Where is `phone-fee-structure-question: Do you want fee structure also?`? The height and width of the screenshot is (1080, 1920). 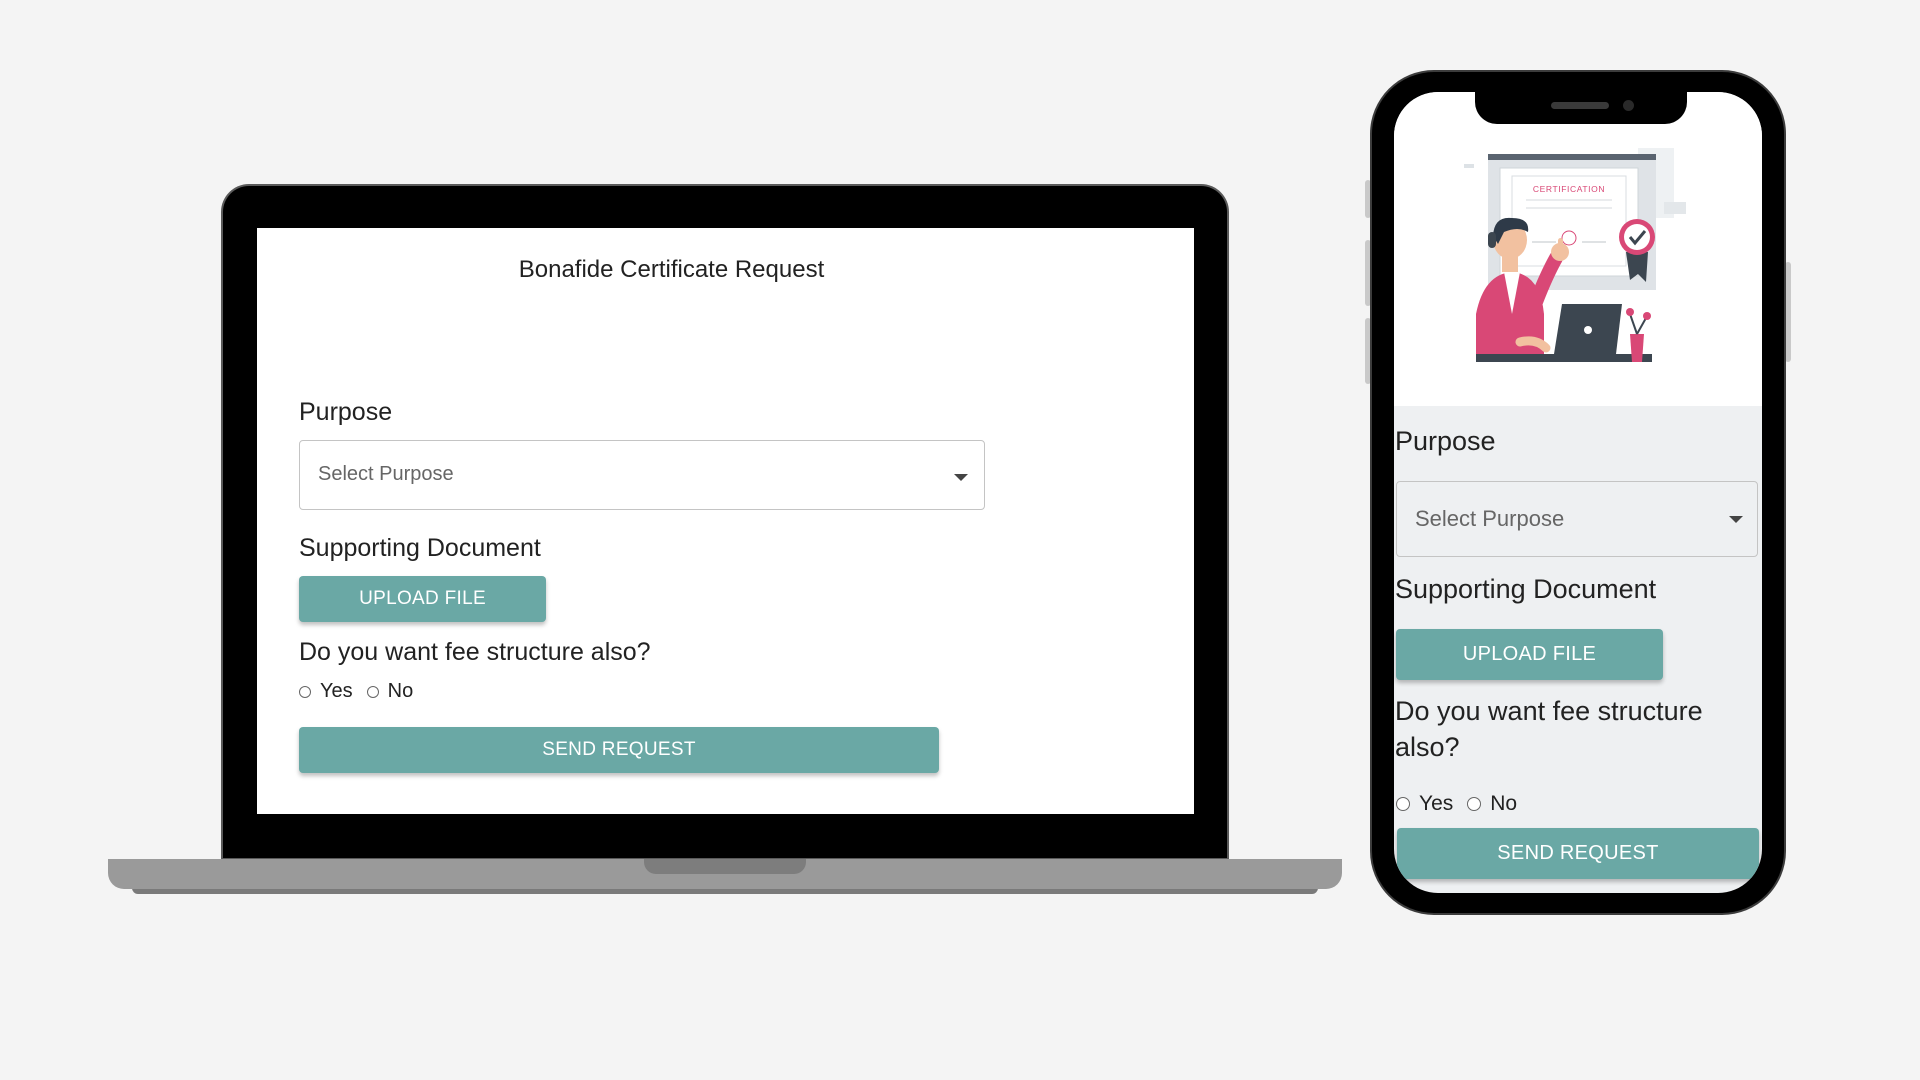 phone-fee-structure-question: Do you want fee structure also? is located at coordinates (1549, 729).